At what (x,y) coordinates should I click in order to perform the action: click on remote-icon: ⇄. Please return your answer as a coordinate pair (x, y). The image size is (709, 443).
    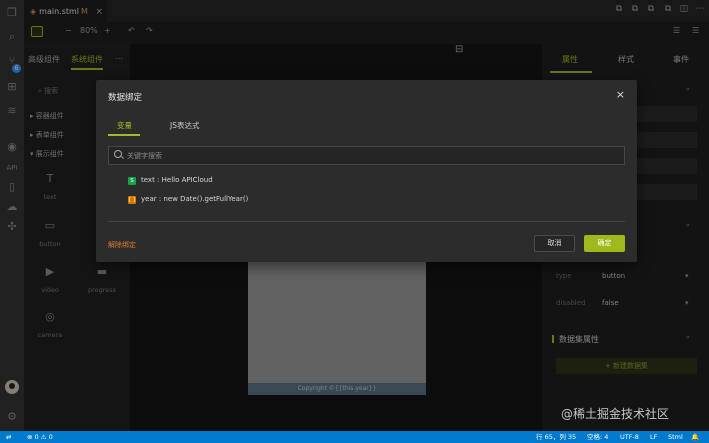
    Looking at the image, I should click on (8, 437).